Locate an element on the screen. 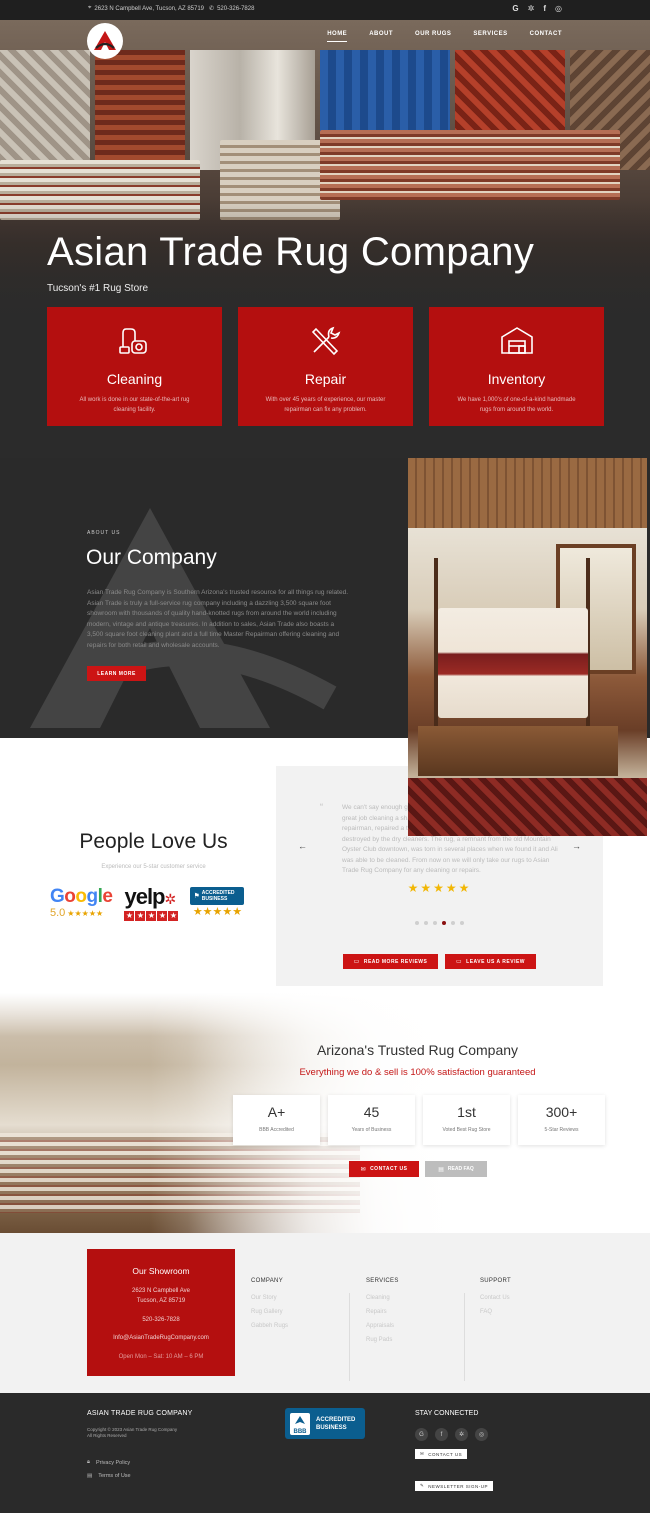  newsletter-signup-button: ✎ NEWSLETTER SIGN-UP is located at coordinates (454, 1486).